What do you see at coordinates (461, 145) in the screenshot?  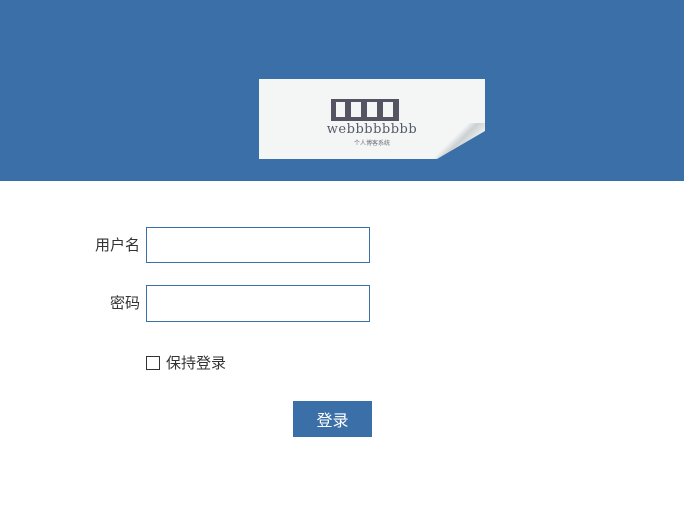 I see `page-curl-corner` at bounding box center [461, 145].